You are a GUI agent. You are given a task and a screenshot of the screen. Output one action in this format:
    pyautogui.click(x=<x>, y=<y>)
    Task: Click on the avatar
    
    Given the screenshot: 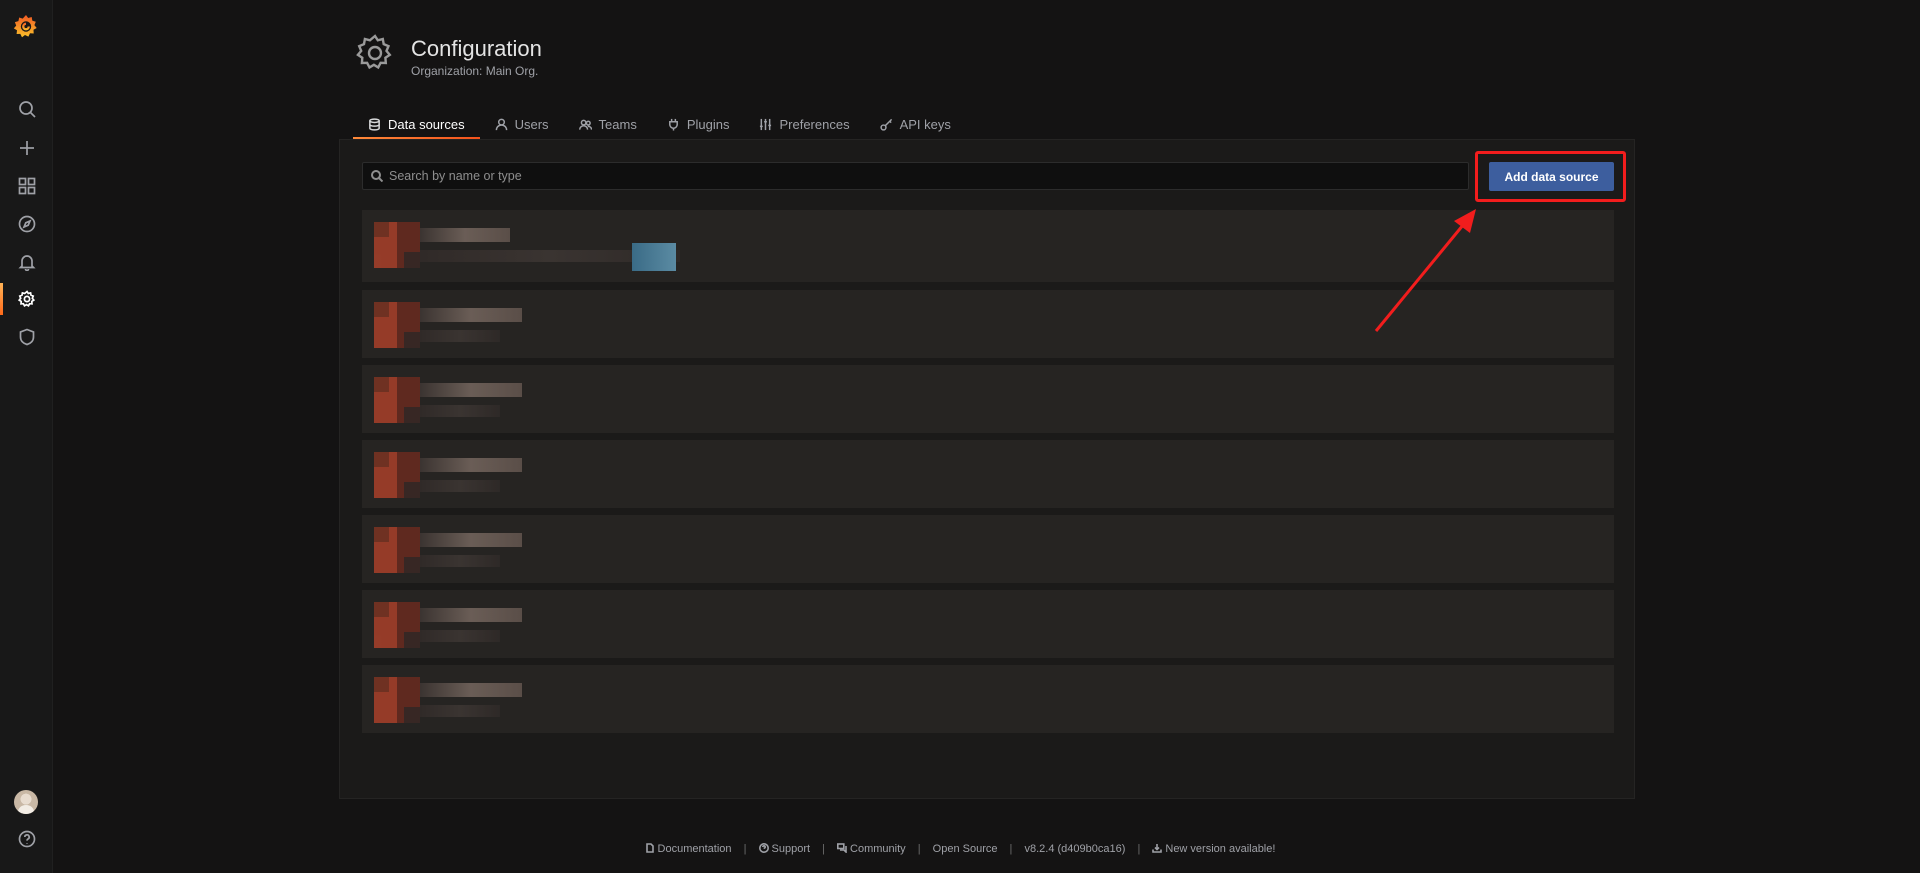 What is the action you would take?
    pyautogui.click(x=26, y=802)
    